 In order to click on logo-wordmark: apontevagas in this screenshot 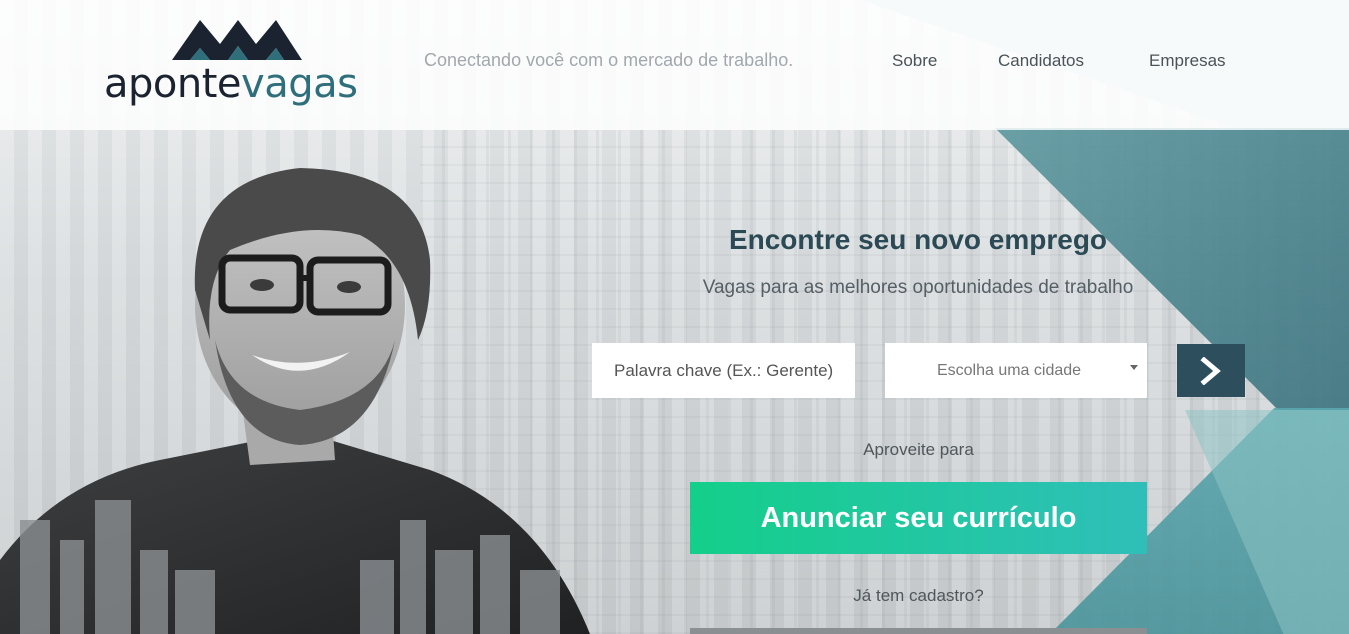, I will do `click(231, 84)`.